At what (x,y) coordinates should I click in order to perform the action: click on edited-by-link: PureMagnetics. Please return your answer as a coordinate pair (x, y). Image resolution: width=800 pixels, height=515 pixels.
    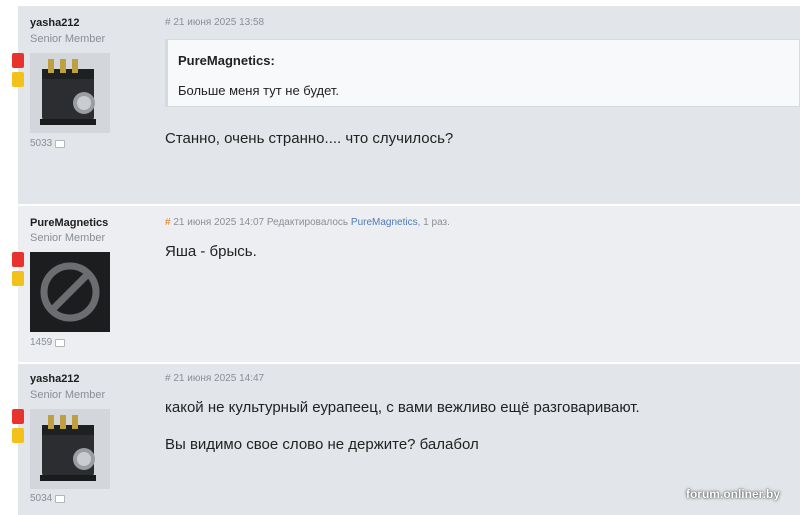
    Looking at the image, I should click on (384, 222).